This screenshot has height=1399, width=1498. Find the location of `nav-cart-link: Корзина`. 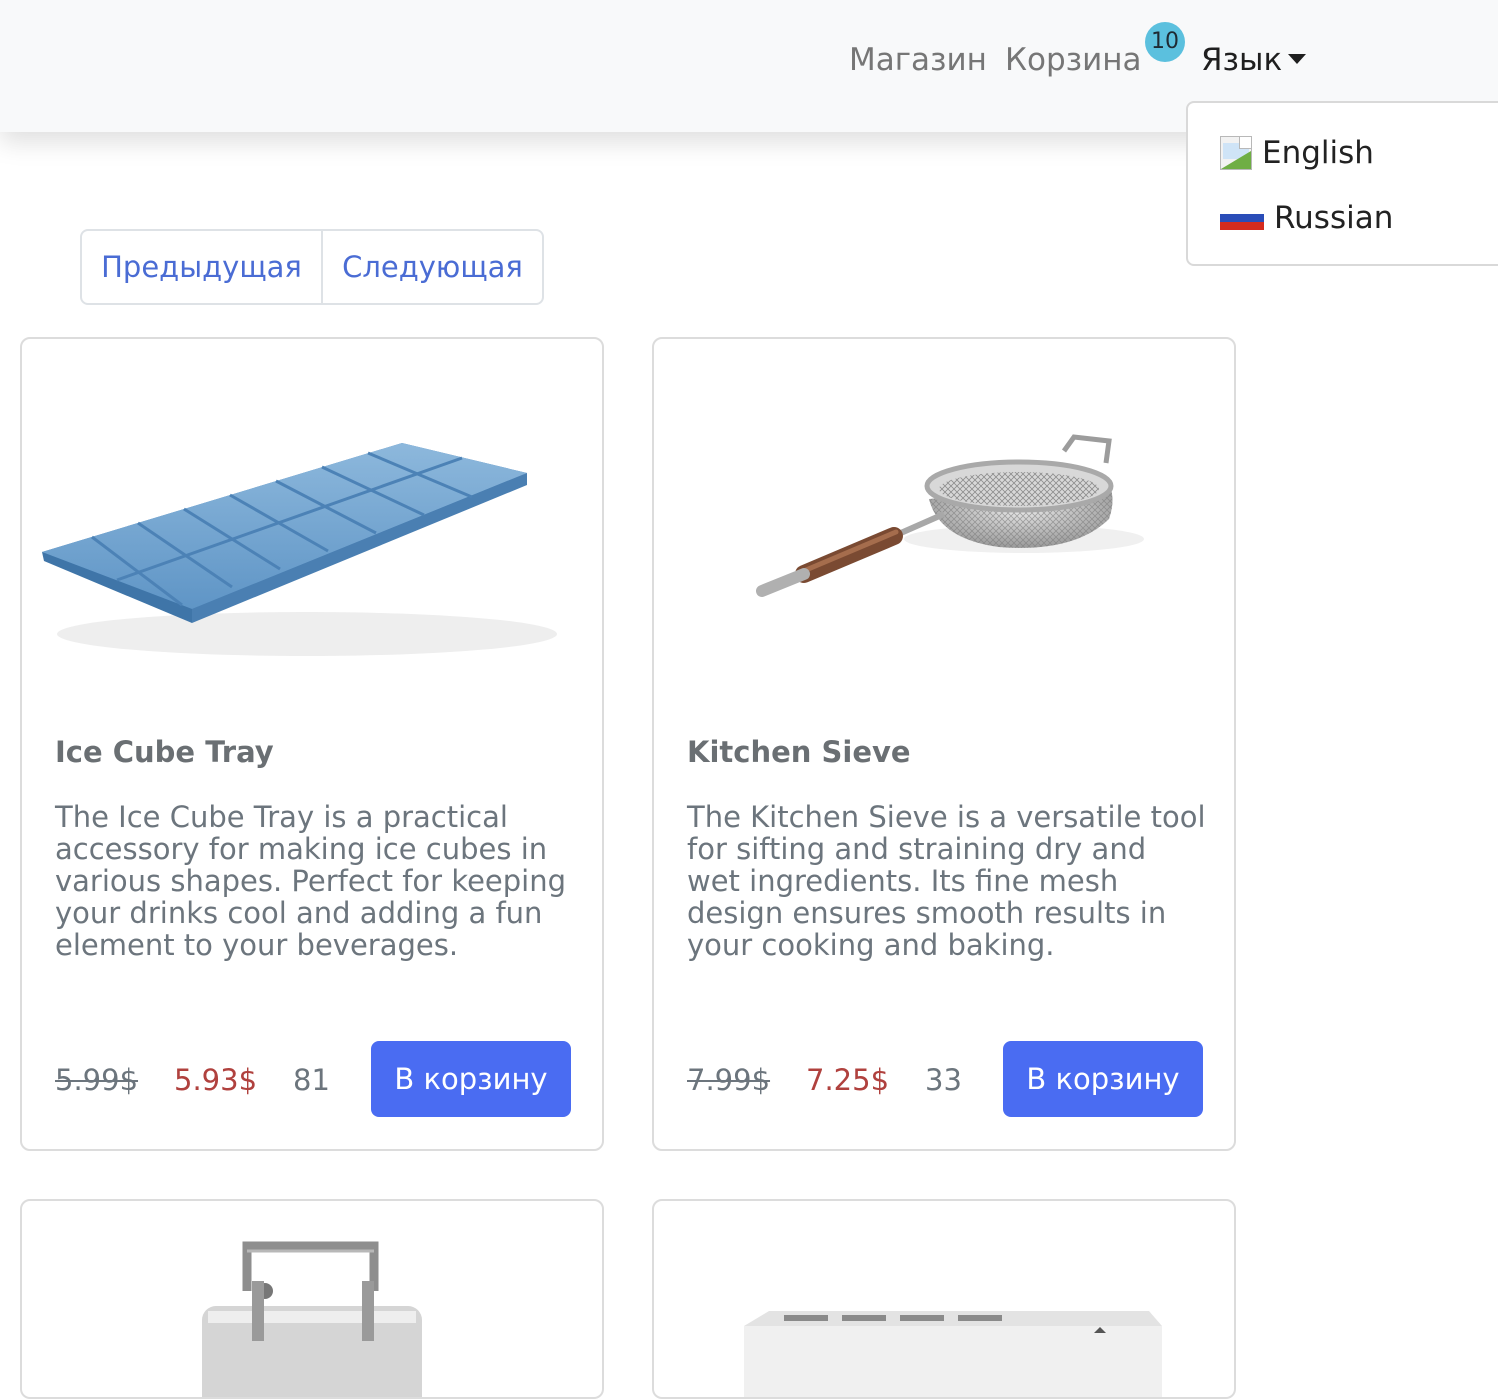

nav-cart-link: Корзина is located at coordinates (1073, 60).